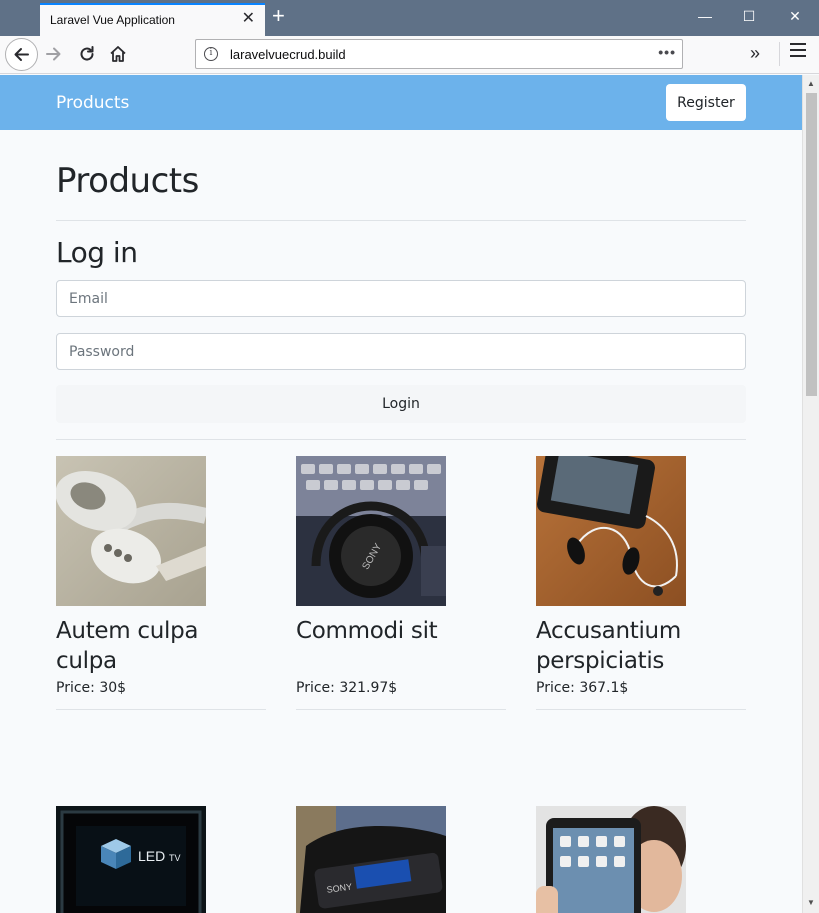  Describe the element at coordinates (667, 52) in the screenshot. I see `page-actions-icon: •••` at that location.